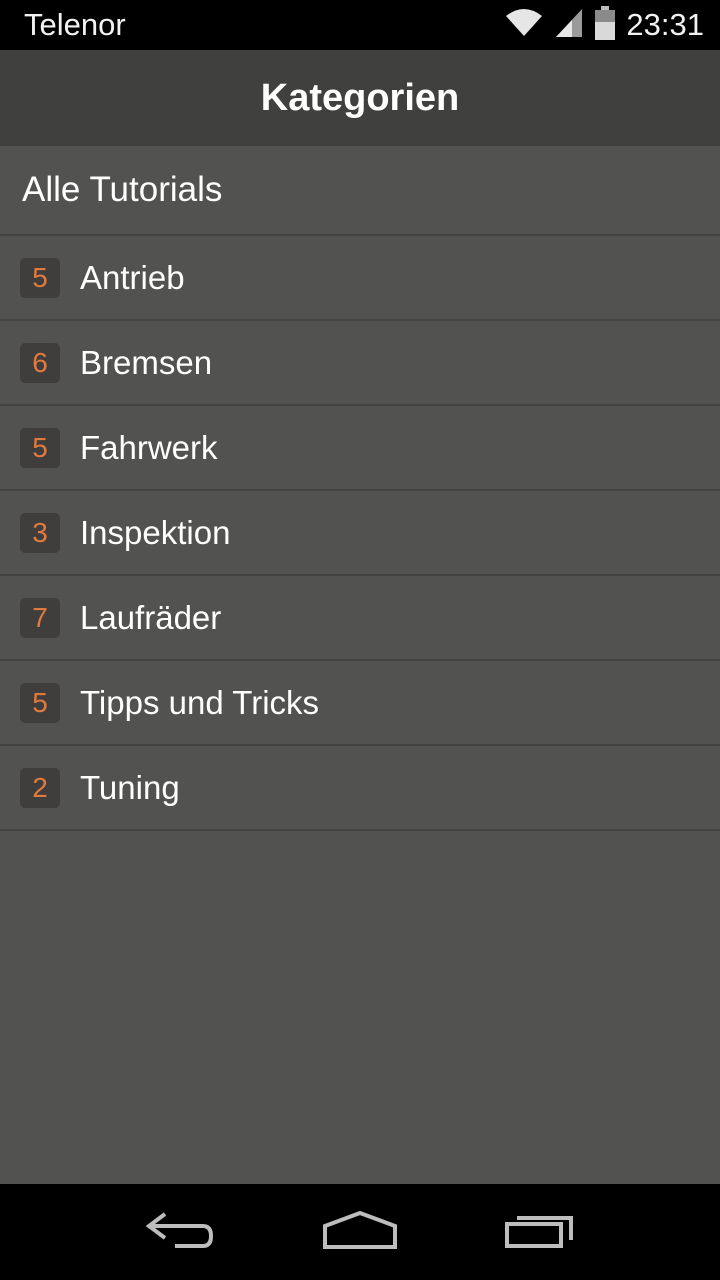 This screenshot has height=1280, width=720. What do you see at coordinates (149, 447) in the screenshot?
I see `category-label: Fahrwerk` at bounding box center [149, 447].